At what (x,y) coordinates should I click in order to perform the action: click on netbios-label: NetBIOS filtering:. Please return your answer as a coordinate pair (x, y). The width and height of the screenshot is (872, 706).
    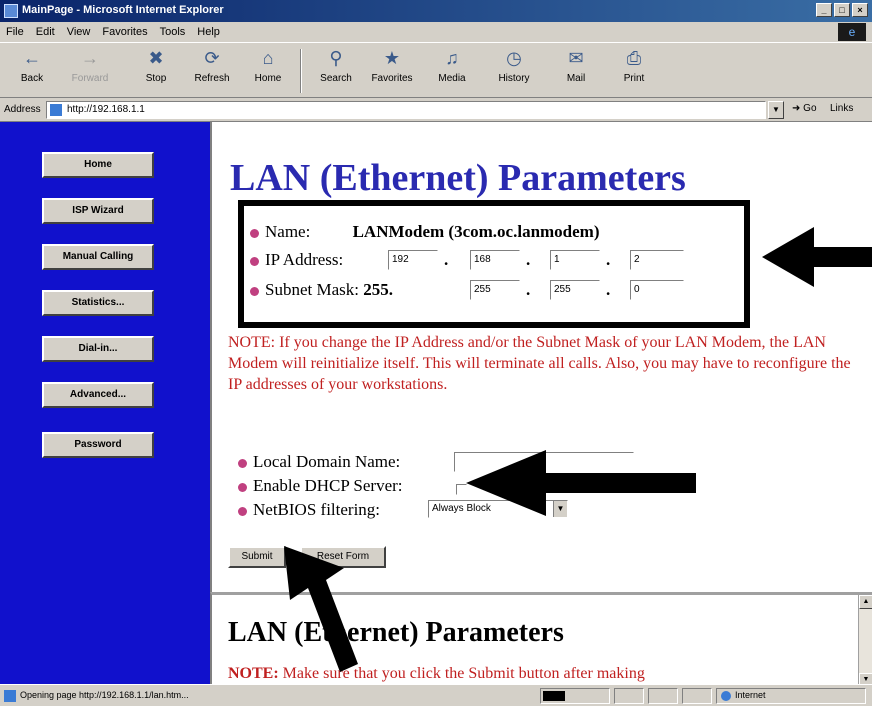
    Looking at the image, I should click on (317, 509).